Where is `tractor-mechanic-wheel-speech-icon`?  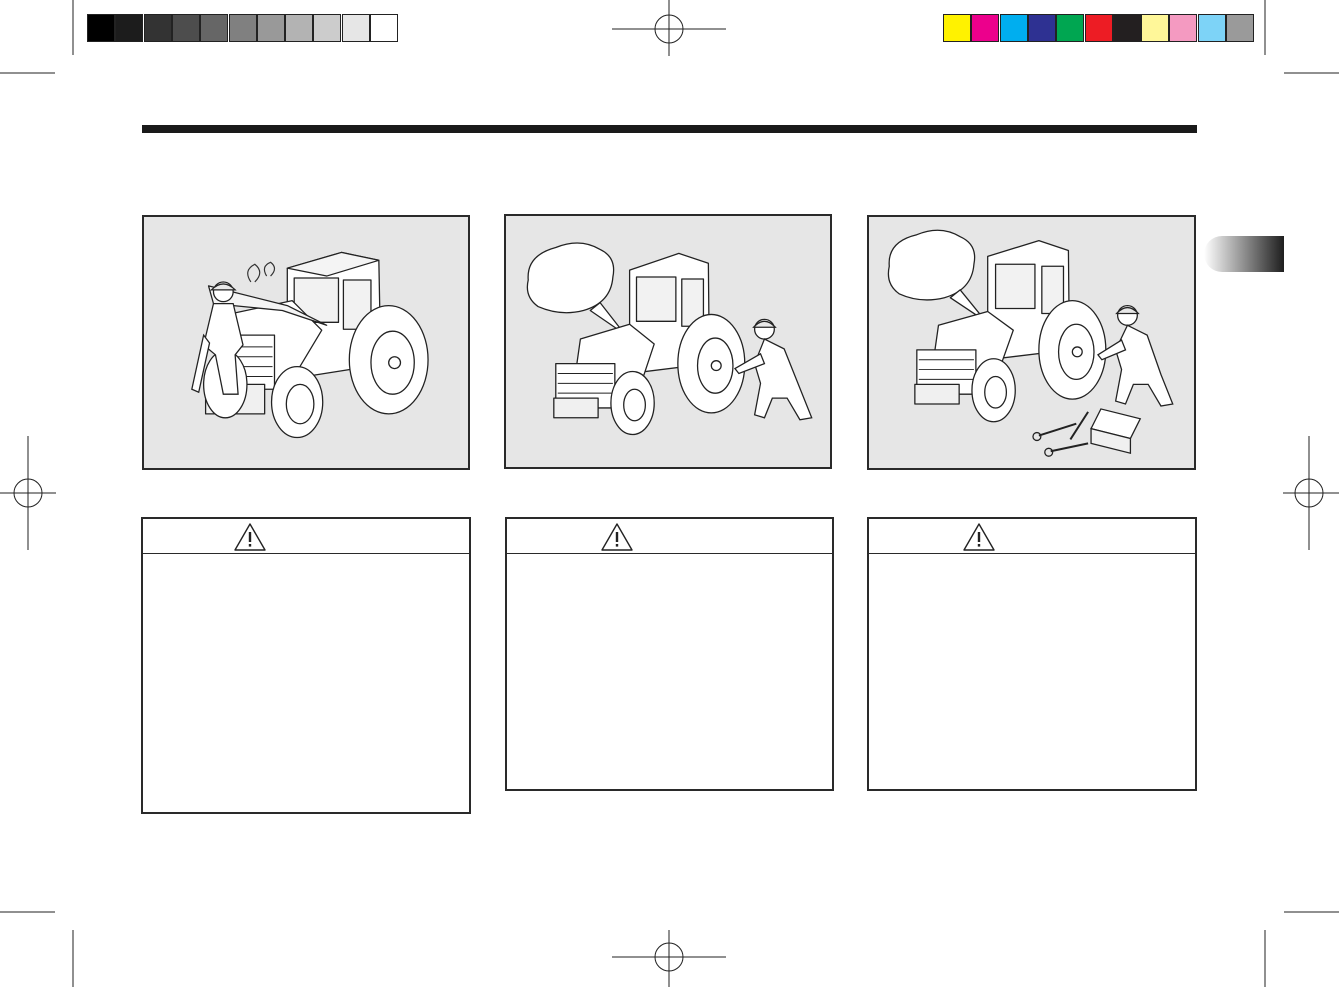 tractor-mechanic-wheel-speech-icon is located at coordinates (669, 339).